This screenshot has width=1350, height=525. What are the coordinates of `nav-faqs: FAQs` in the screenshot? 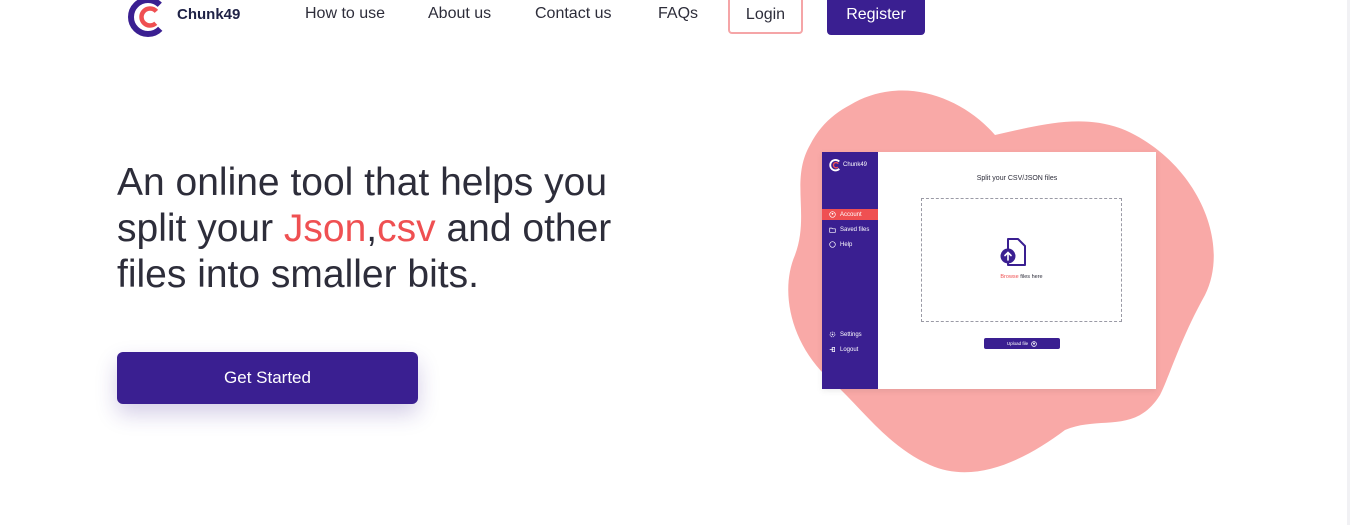 It's located at (678, 14).